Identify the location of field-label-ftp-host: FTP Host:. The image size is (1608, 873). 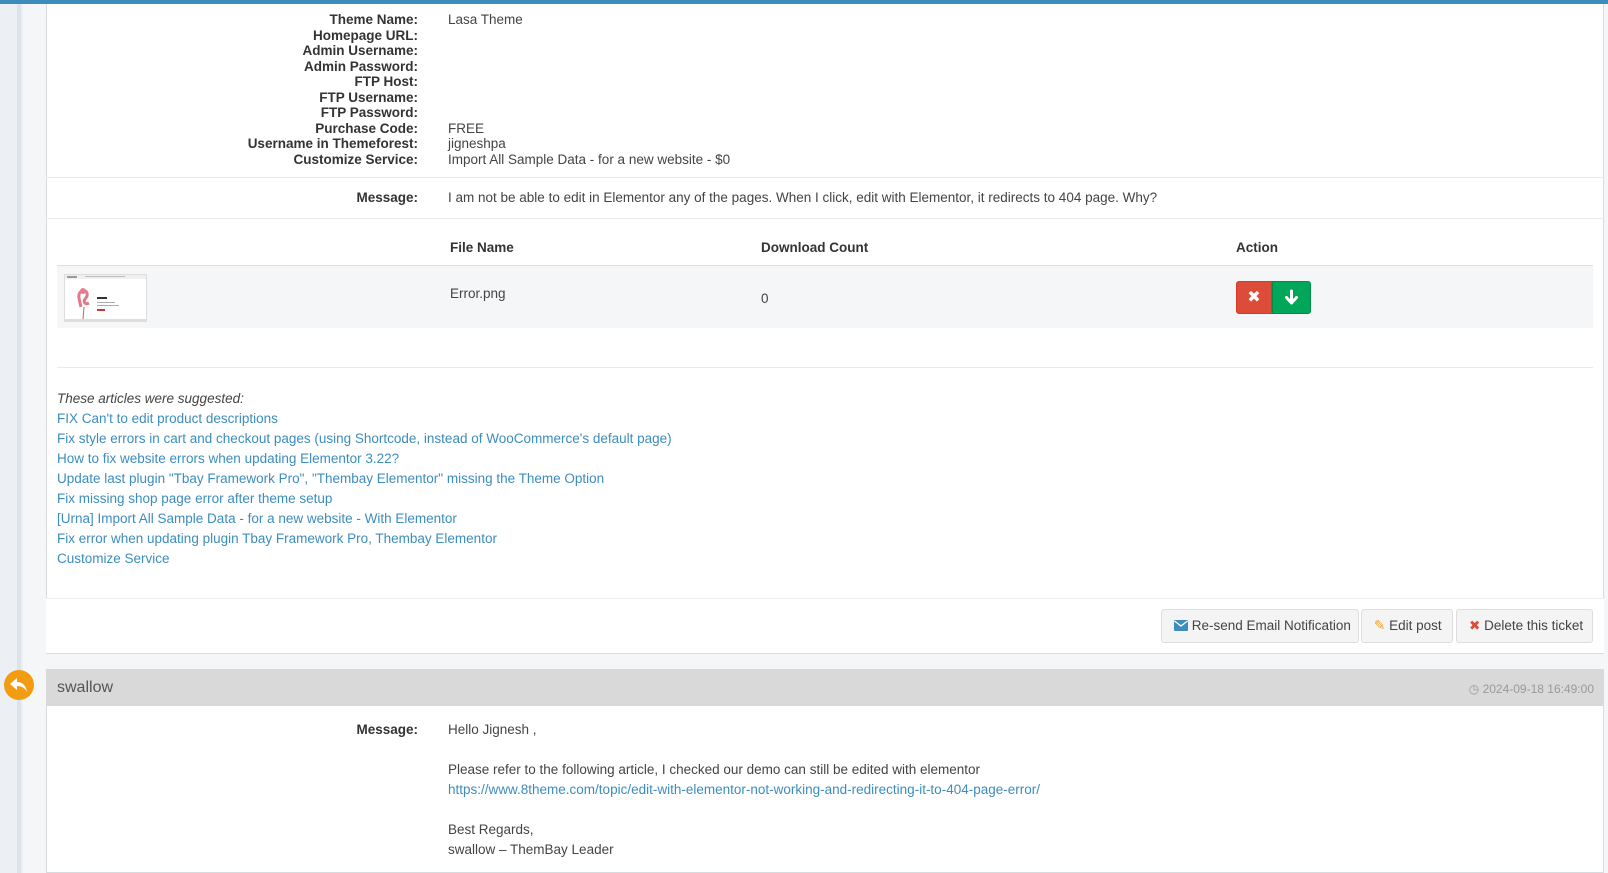
(386, 81).